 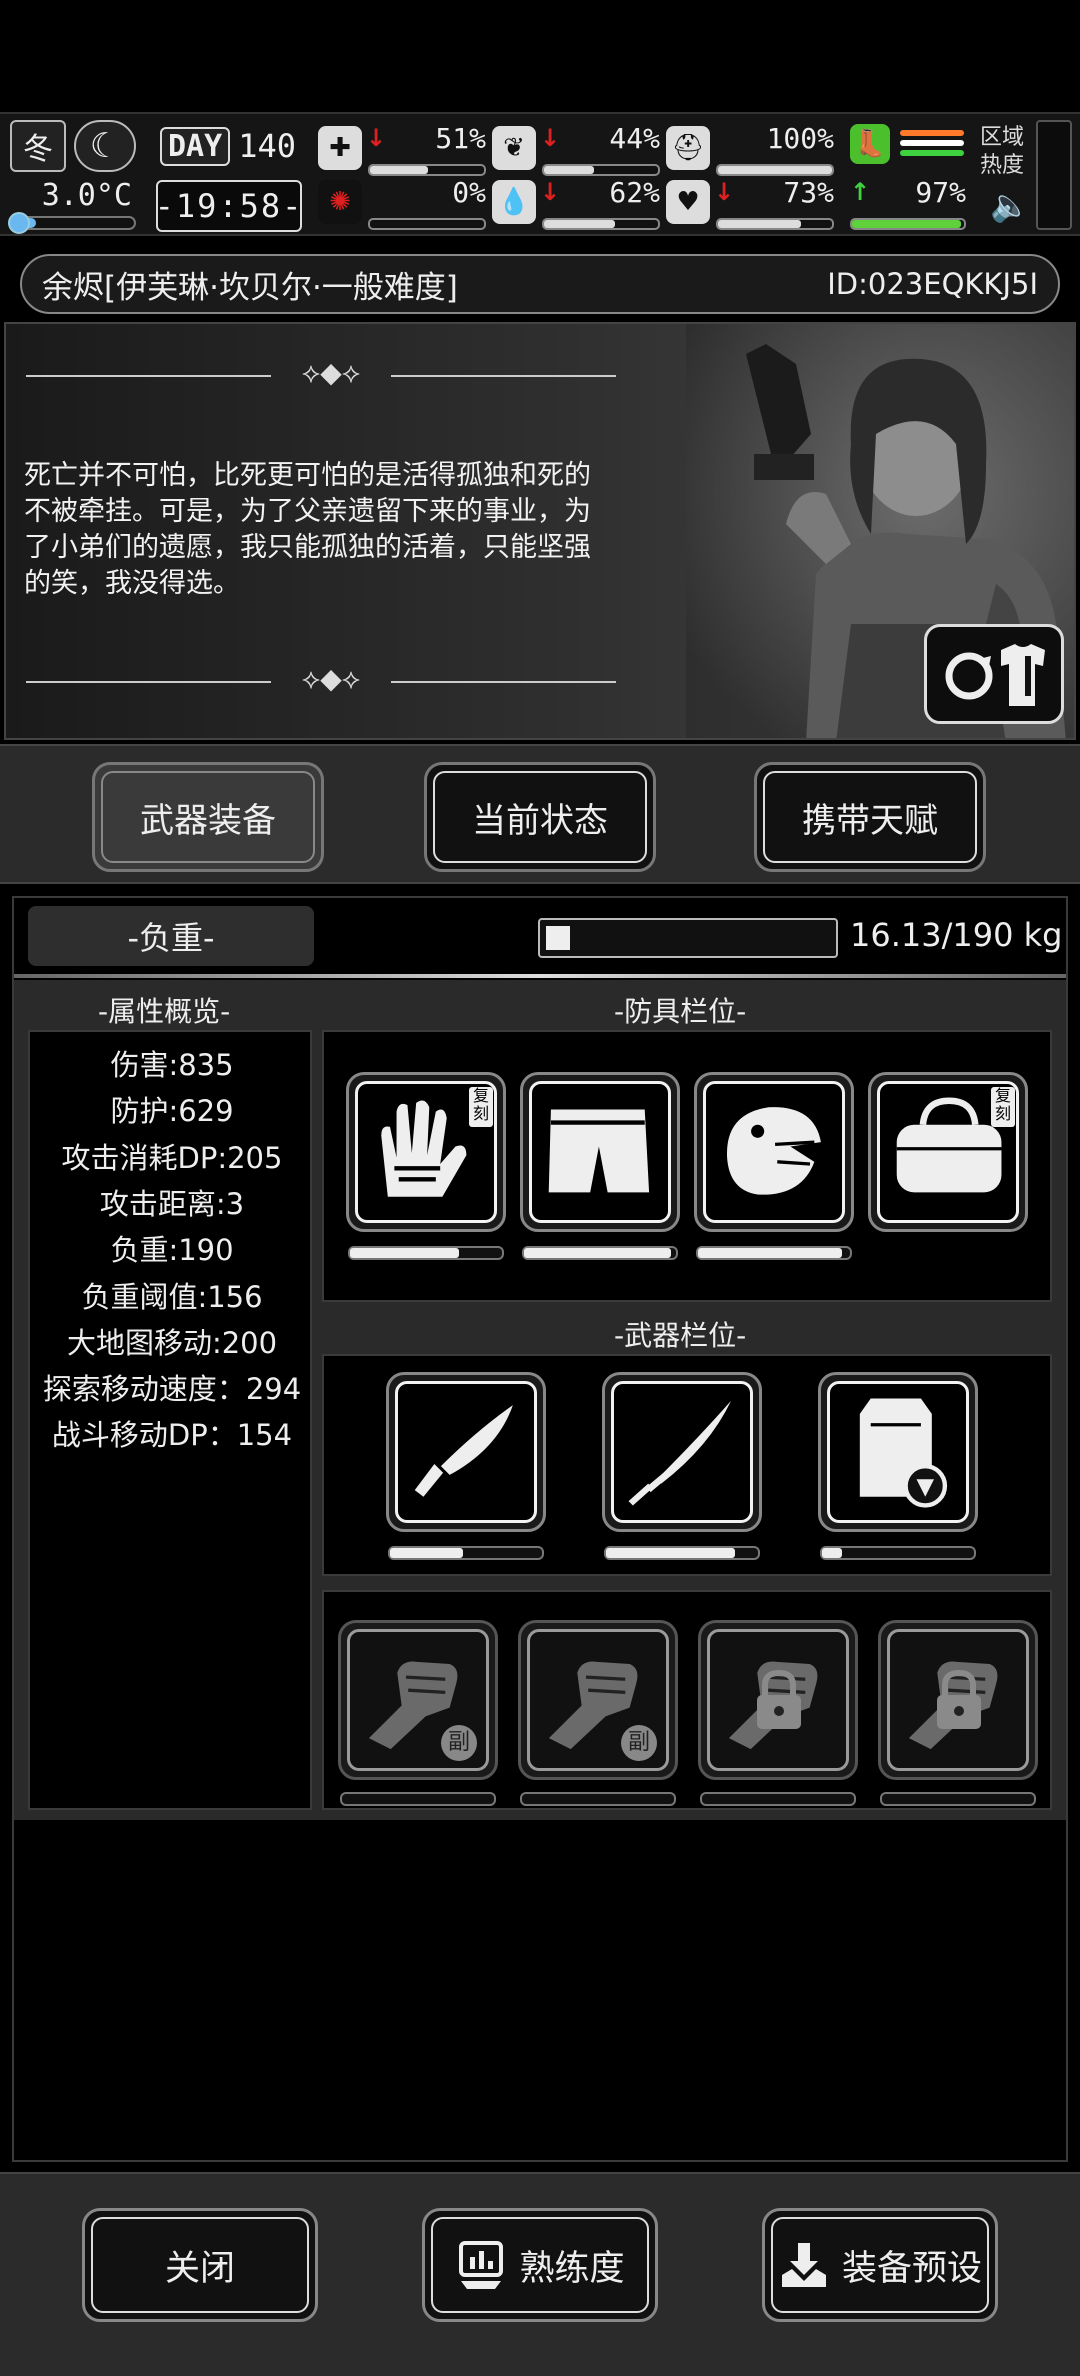 I want to click on close-label: 关闭, so click(x=199, y=2268).